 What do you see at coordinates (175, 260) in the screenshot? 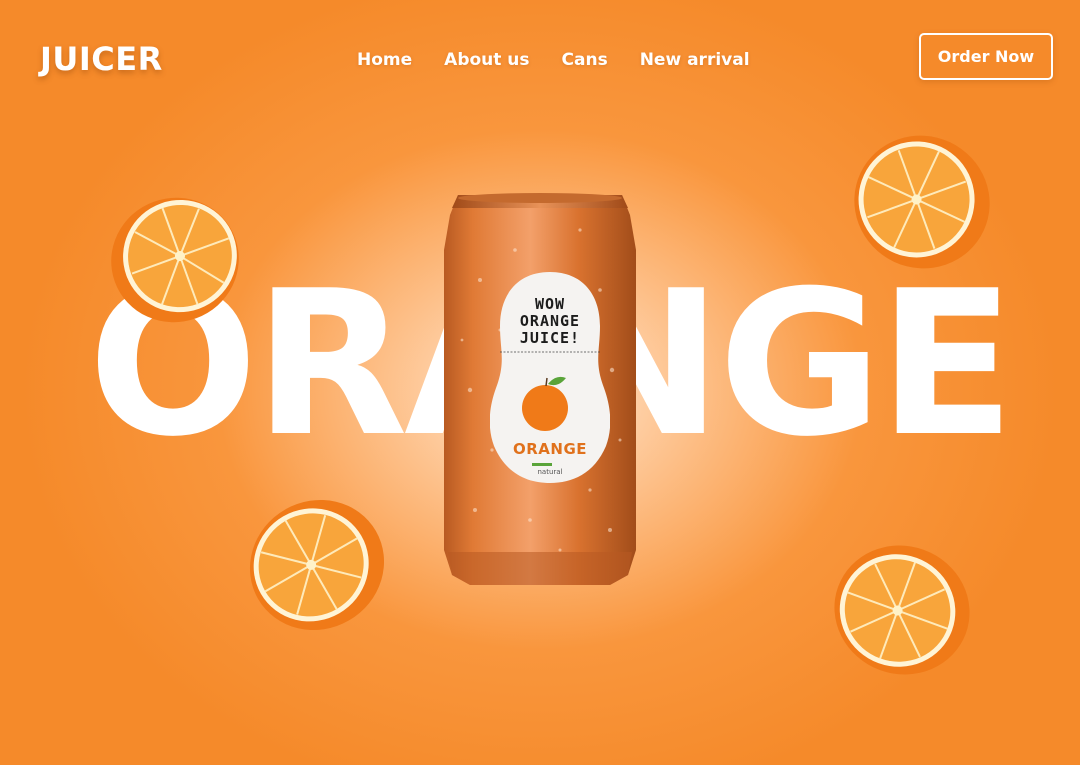
I see `orange-slice-top-left` at bounding box center [175, 260].